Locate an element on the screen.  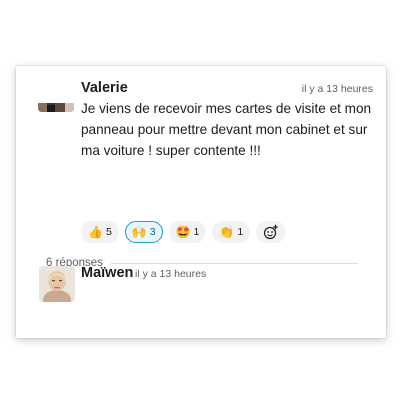
add-emoji-icon is located at coordinates (271, 232).